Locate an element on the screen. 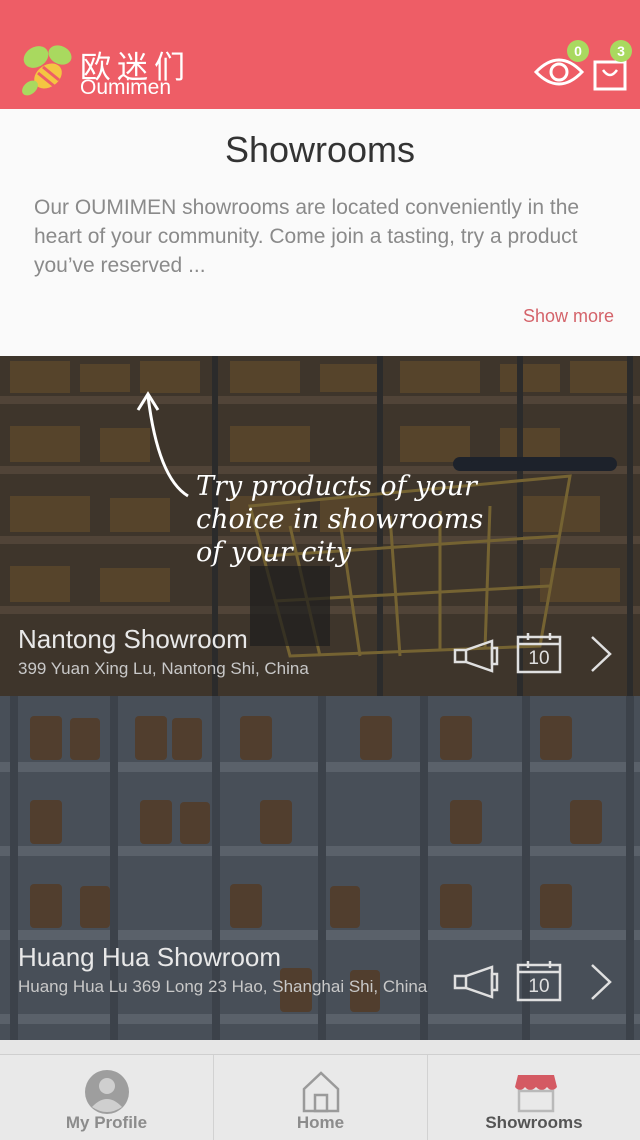  cart-count-badge: 3 is located at coordinates (621, 51).